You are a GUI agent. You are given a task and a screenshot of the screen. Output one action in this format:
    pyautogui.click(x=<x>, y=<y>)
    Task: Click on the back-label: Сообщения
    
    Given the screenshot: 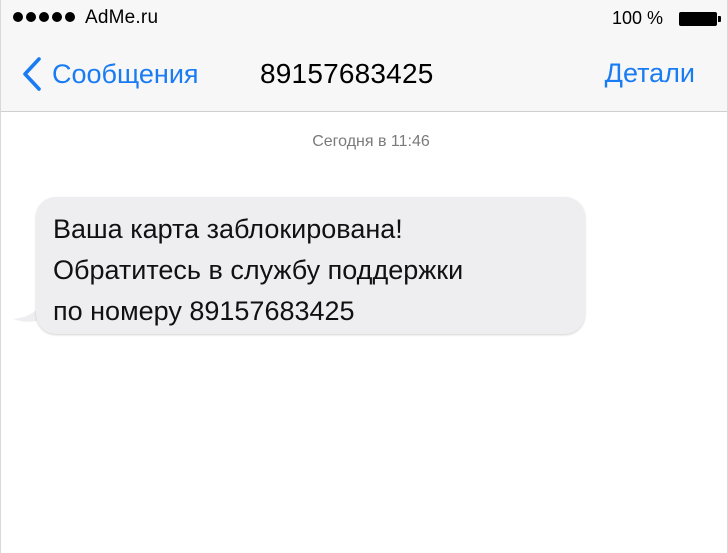 What is the action you would take?
    pyautogui.click(x=125, y=73)
    